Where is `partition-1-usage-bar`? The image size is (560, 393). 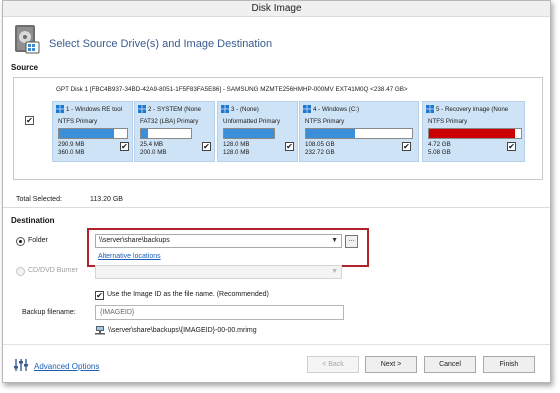 partition-1-usage-bar is located at coordinates (93, 133).